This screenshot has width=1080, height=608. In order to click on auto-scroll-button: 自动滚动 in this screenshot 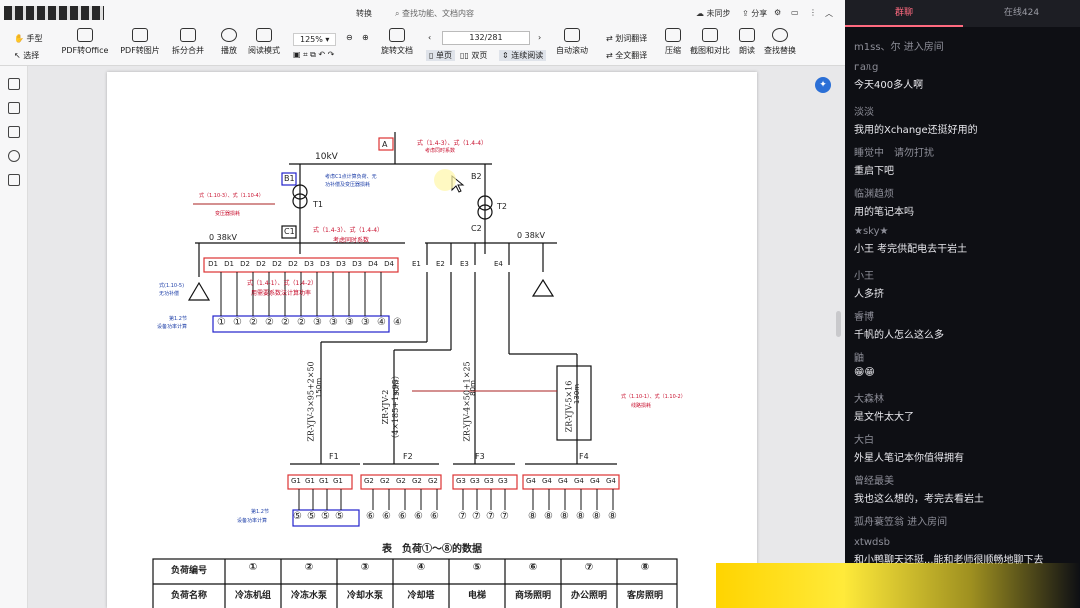, I will do `click(572, 45)`.